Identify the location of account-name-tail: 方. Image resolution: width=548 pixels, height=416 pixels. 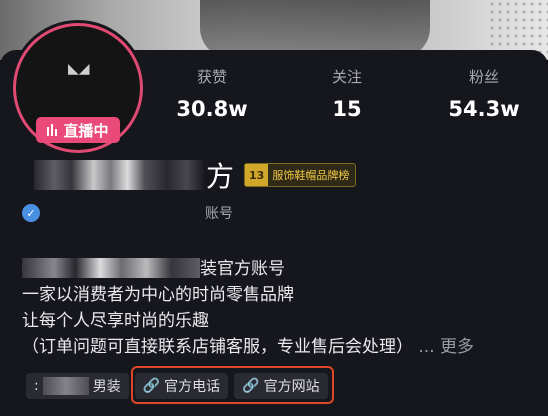
(220, 176).